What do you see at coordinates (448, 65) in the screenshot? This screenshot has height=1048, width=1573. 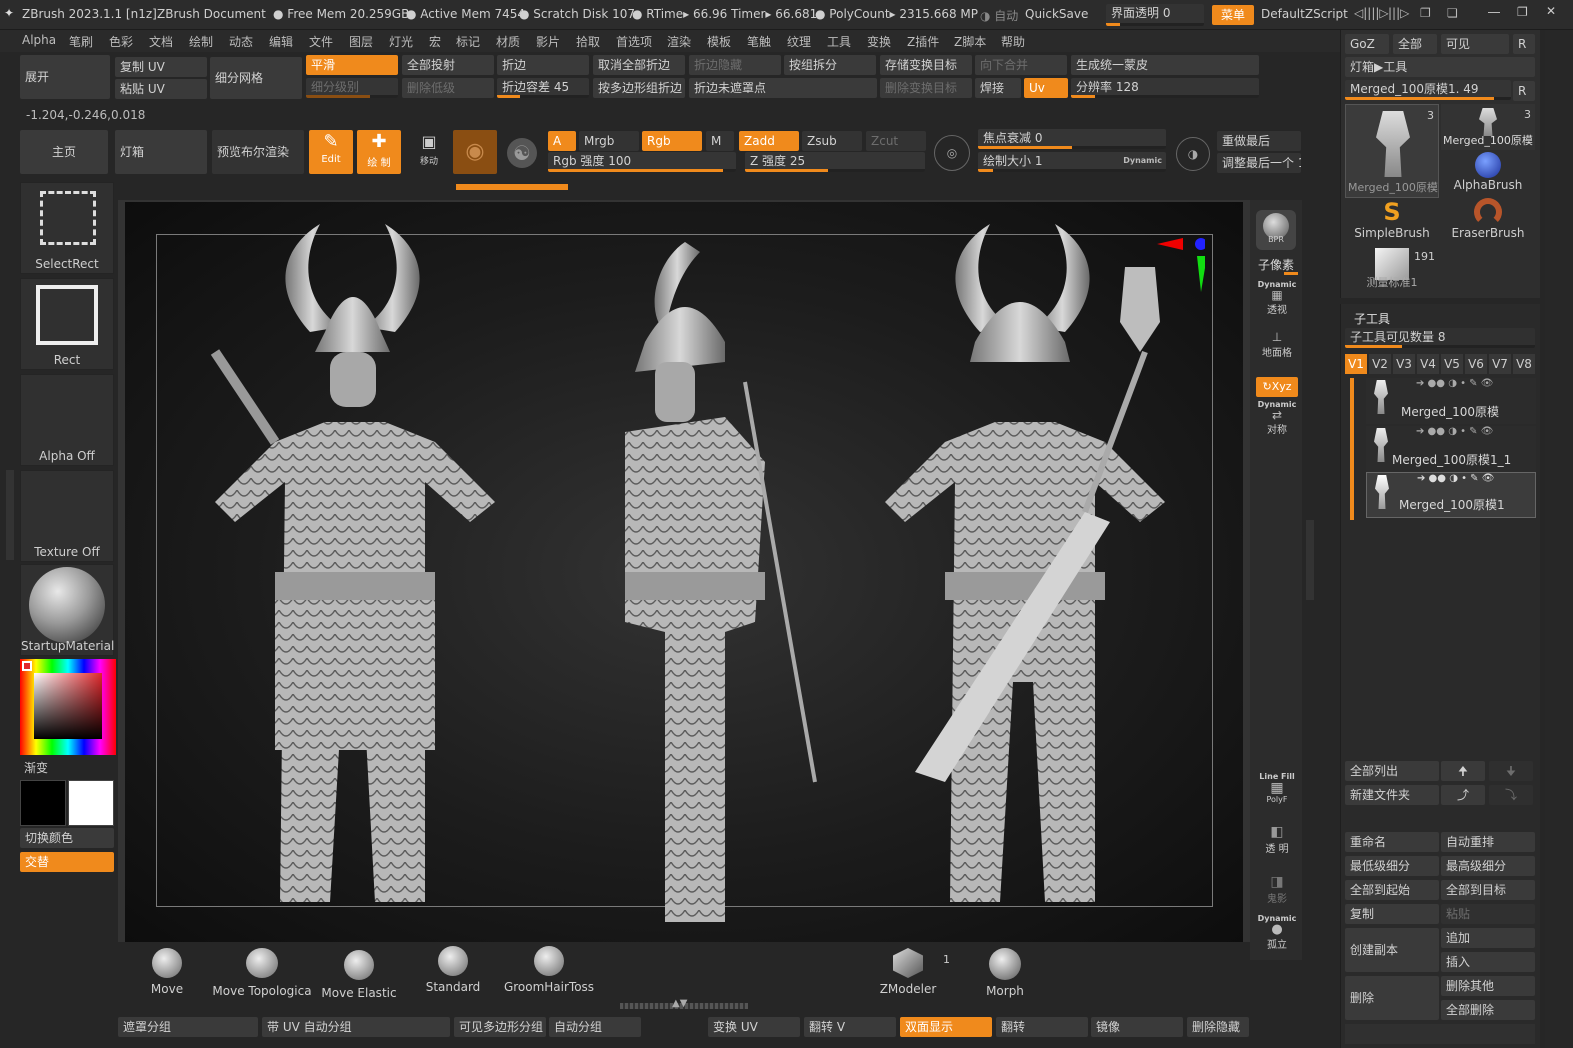 I see `all-project-button: 全部投射` at bounding box center [448, 65].